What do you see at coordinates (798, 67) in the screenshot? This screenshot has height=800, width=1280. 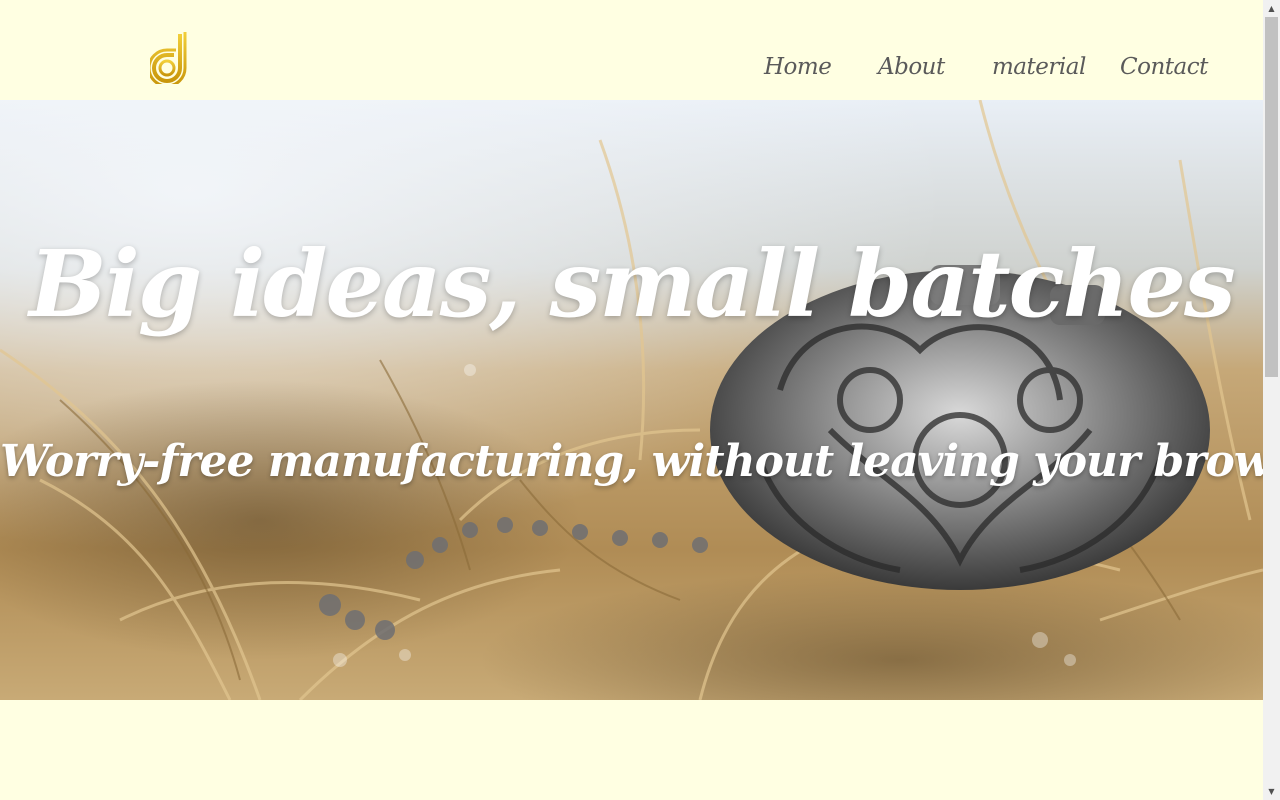 I see `nav-home-link: Home` at bounding box center [798, 67].